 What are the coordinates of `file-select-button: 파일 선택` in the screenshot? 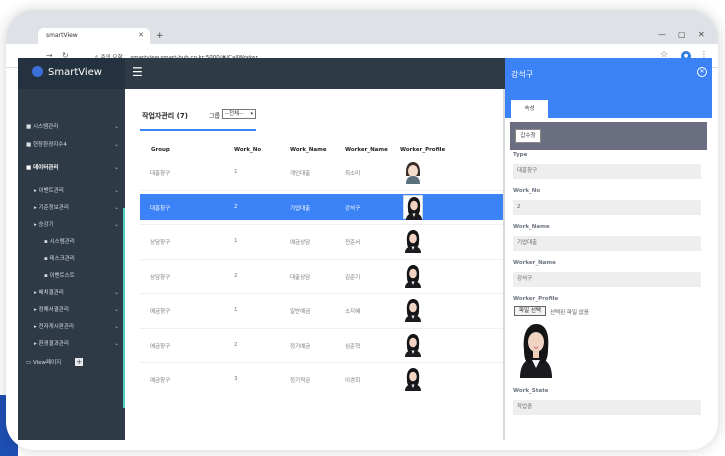 It's located at (530, 311).